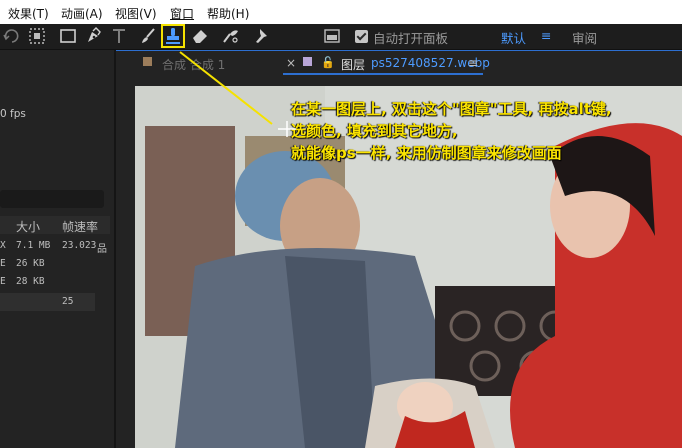  I want to click on column-size: 大小, so click(28, 226).